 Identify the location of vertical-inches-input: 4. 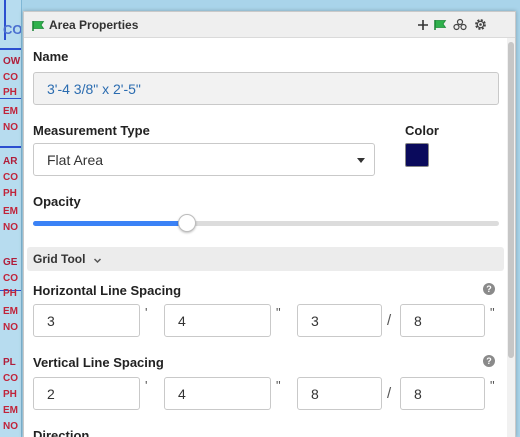
(217, 393).